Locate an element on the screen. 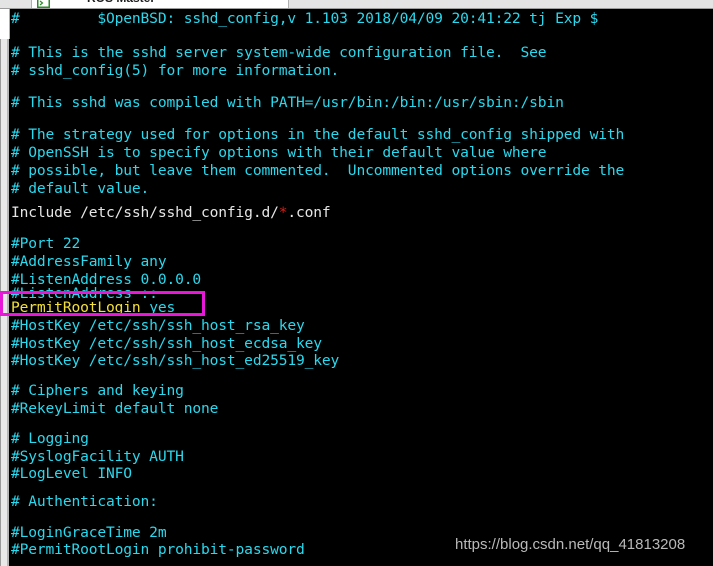 The image size is (713, 566). tab-ros-master: ROS Master ·· is located at coordinates (160, 4).